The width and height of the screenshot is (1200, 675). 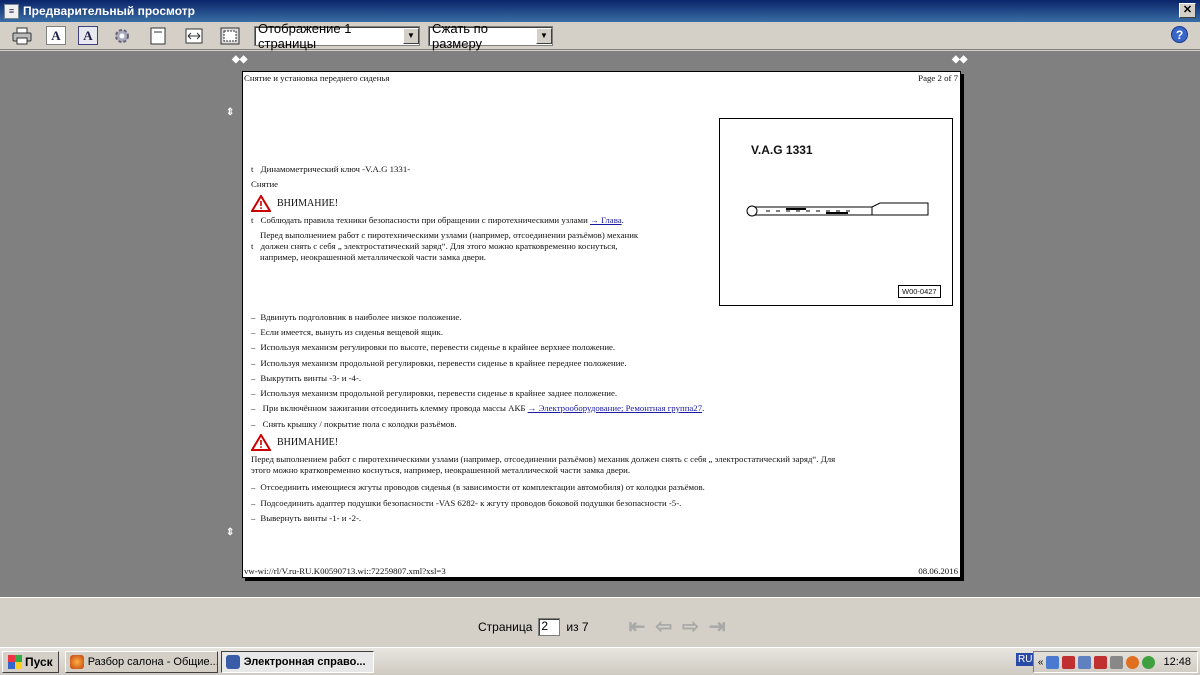 I want to click on settings-icon, so click(x=1117, y=662).